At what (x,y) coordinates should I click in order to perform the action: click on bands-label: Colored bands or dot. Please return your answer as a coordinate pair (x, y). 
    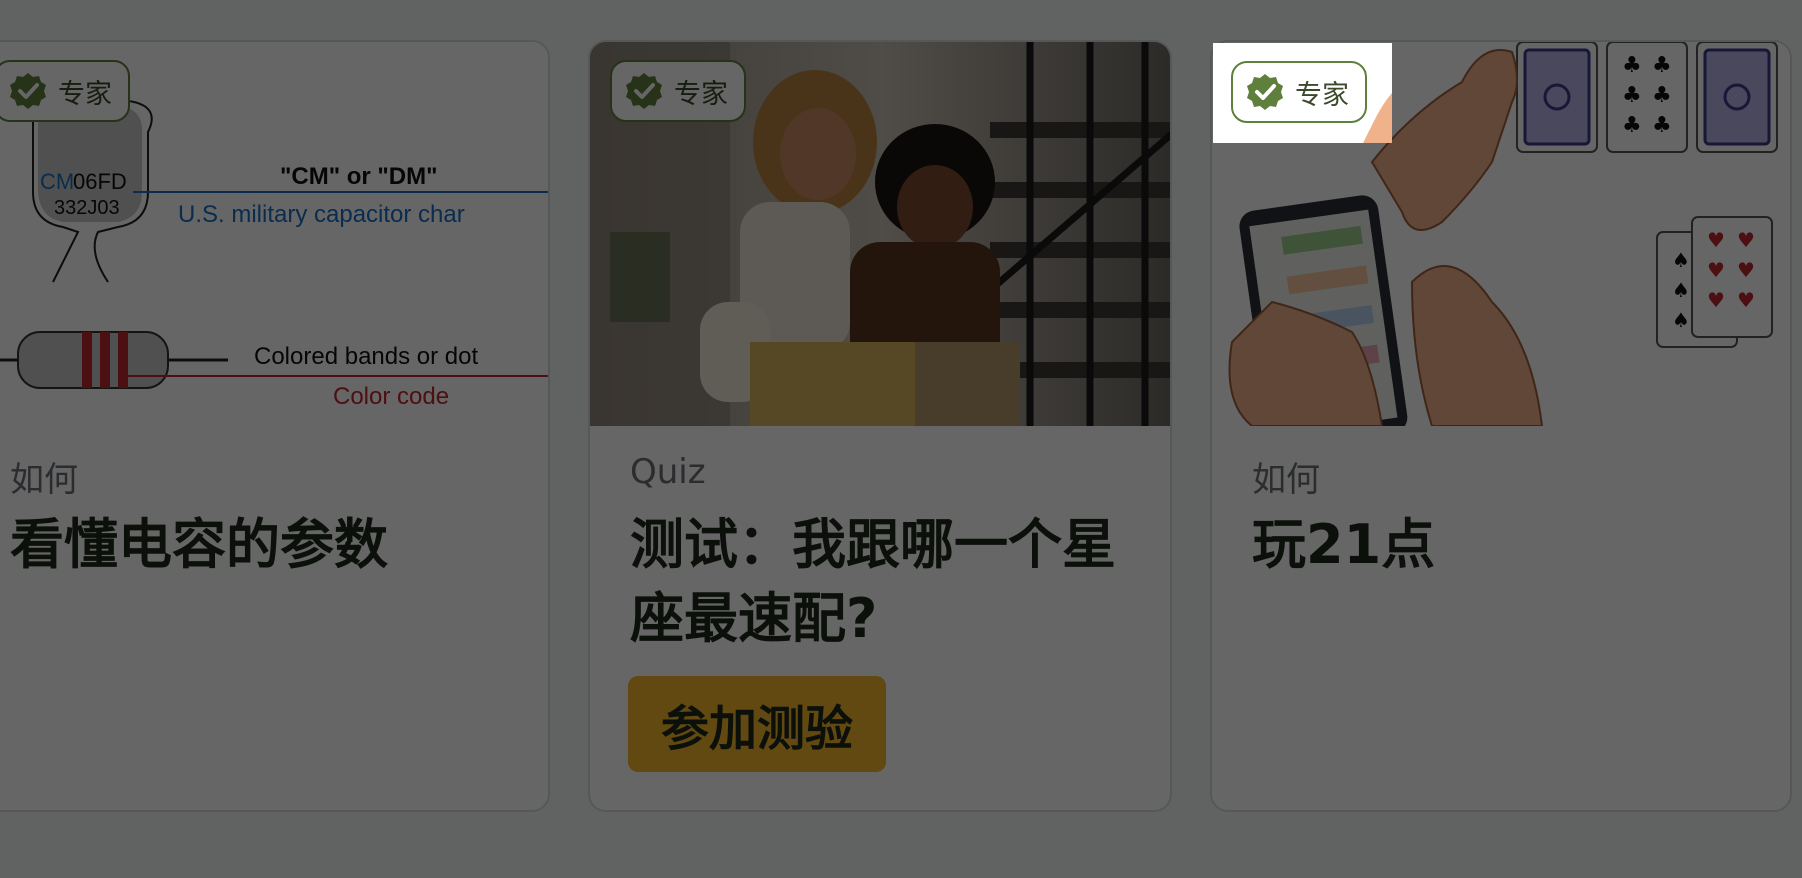
    Looking at the image, I should click on (366, 356).